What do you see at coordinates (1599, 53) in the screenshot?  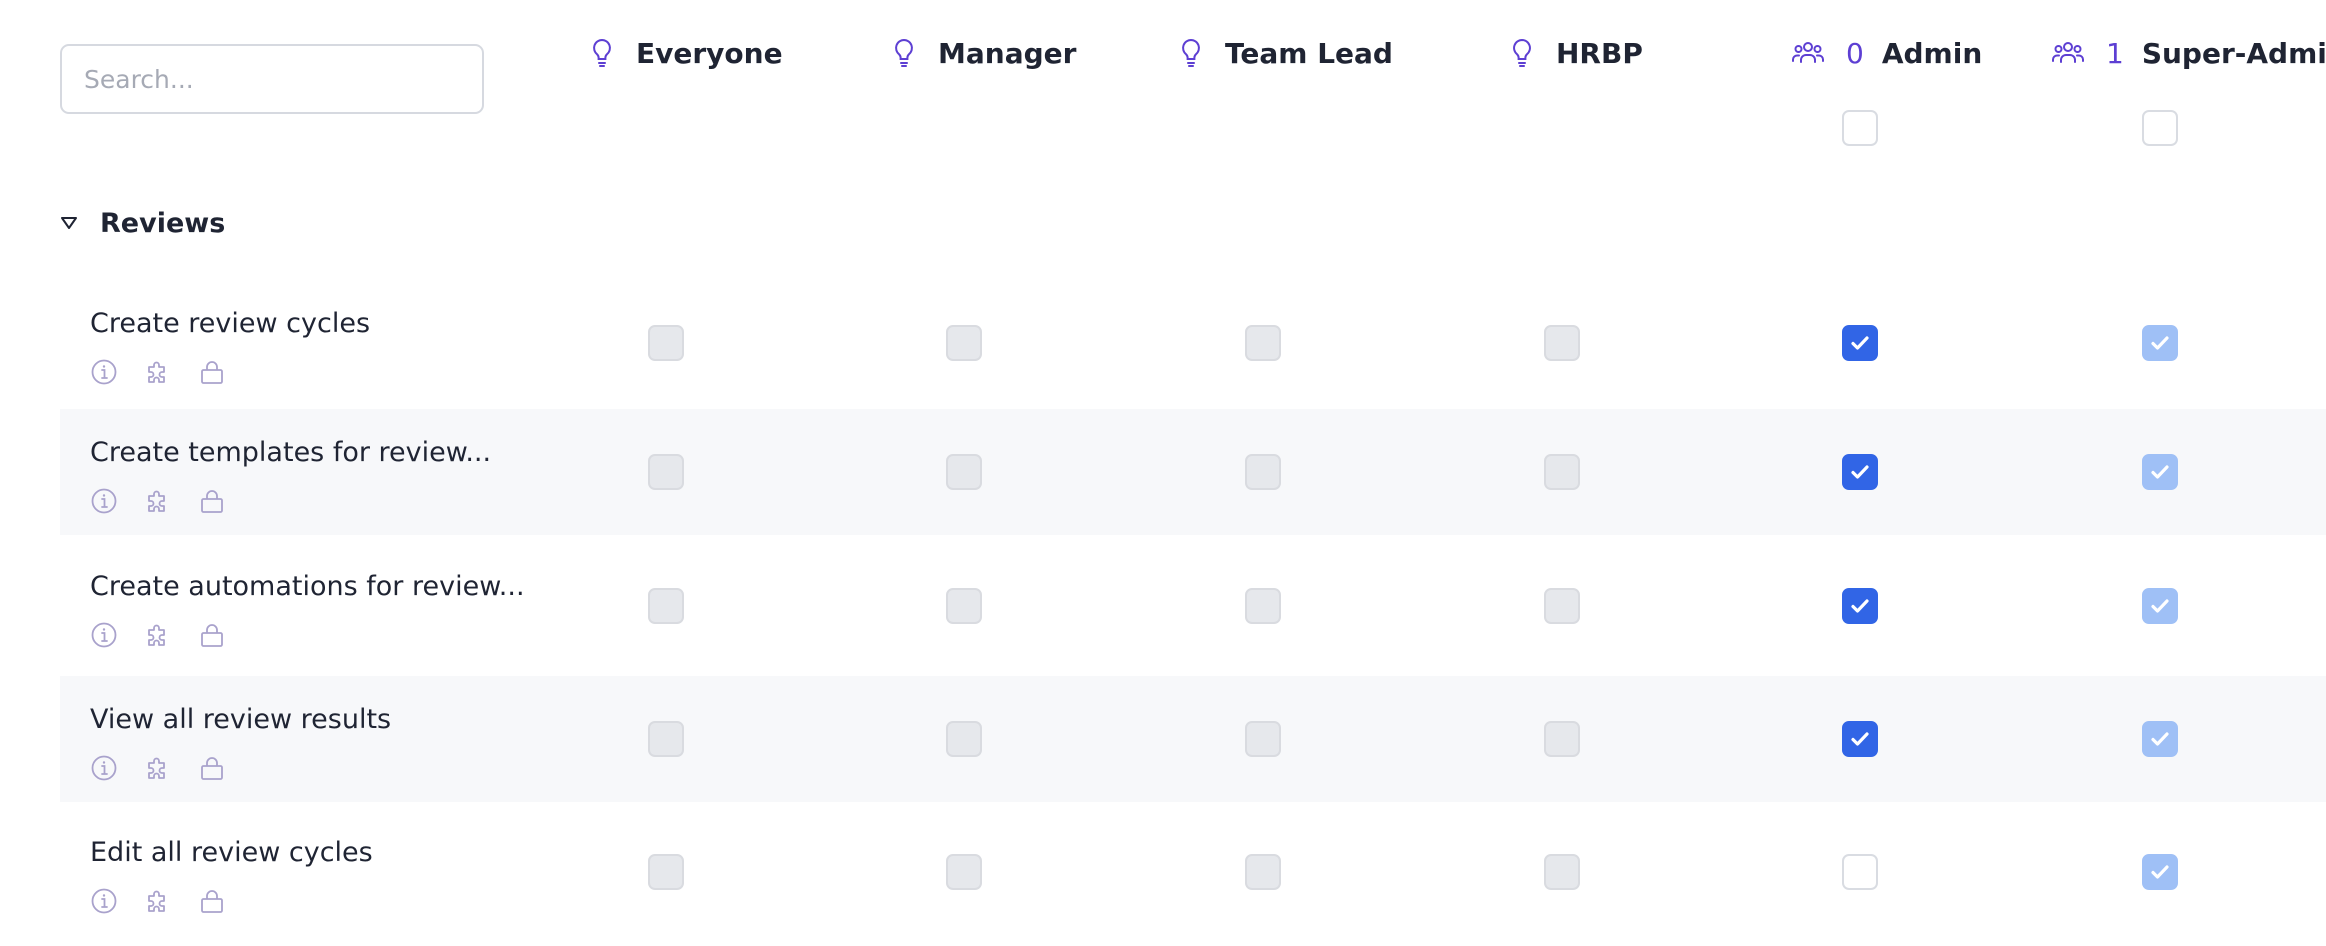 I see `column-label: HRBP` at bounding box center [1599, 53].